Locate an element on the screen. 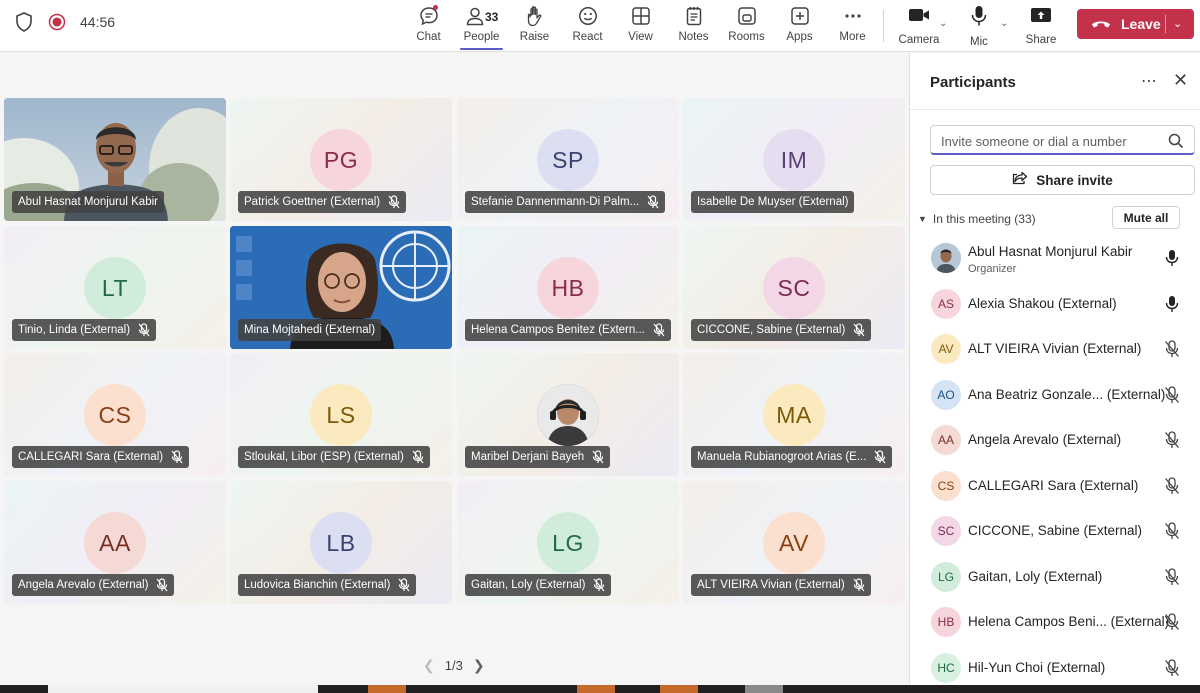  share-invite-button: Share invite is located at coordinates (1062, 180).